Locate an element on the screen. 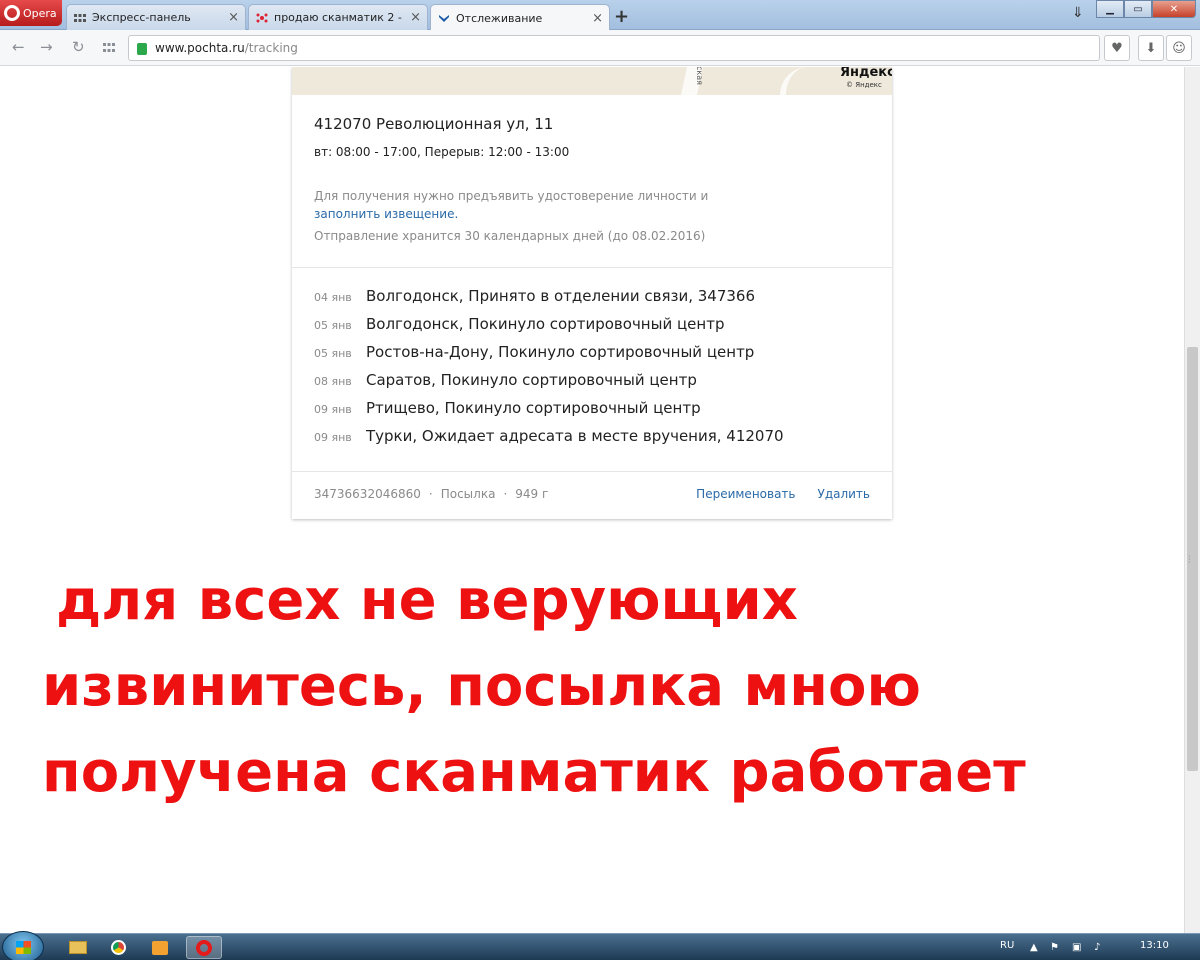 This screenshot has height=960, width=1200. vertical-scrollbar: · · · is located at coordinates (1192, 500).